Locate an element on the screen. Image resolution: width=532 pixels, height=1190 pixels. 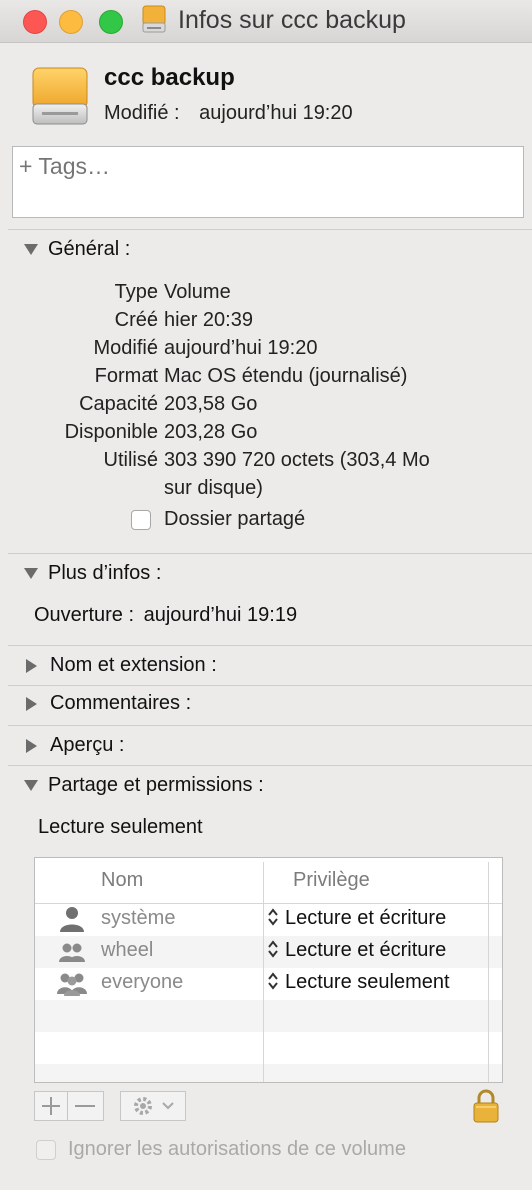
row-name: système is located at coordinates (138, 918).